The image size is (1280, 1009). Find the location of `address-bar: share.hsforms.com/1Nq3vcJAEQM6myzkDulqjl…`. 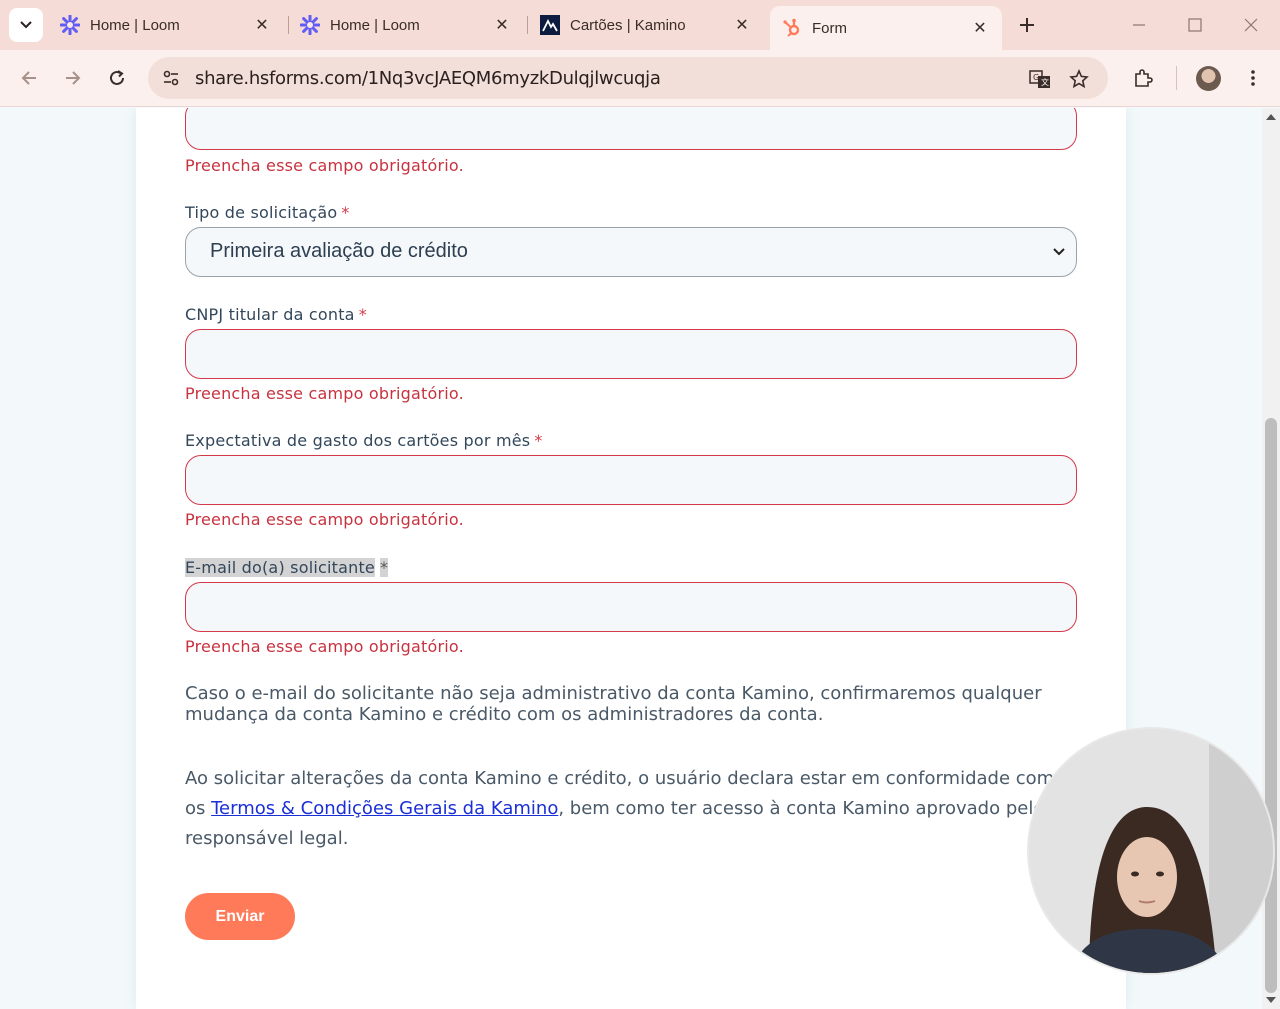

address-bar: share.hsforms.com/1Nq3vcJAEQM6myzkDulqjl… is located at coordinates (628, 78).